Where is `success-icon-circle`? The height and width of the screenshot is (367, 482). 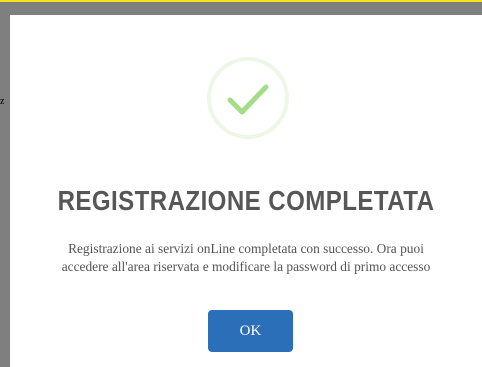
success-icon-circle is located at coordinates (248, 98).